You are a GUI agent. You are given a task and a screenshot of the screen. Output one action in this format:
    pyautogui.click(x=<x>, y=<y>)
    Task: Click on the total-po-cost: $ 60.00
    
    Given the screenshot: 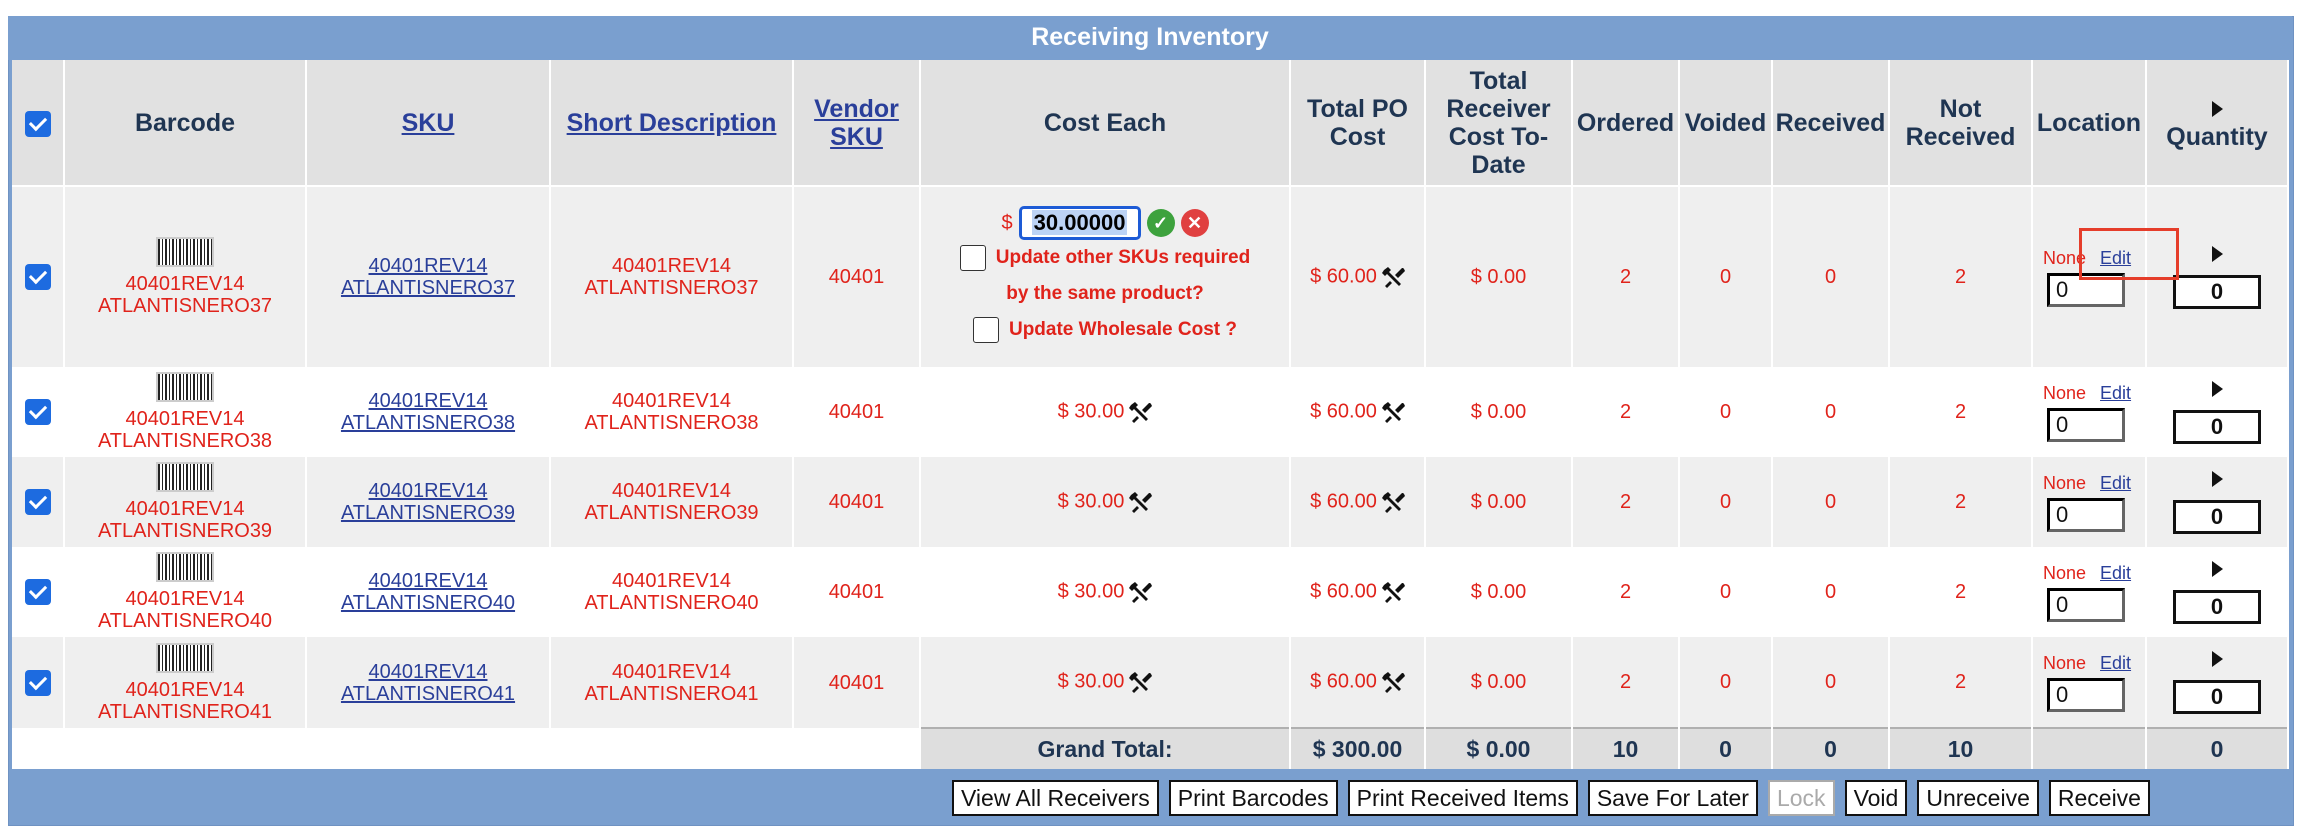 What is the action you would take?
    pyautogui.click(x=1343, y=591)
    